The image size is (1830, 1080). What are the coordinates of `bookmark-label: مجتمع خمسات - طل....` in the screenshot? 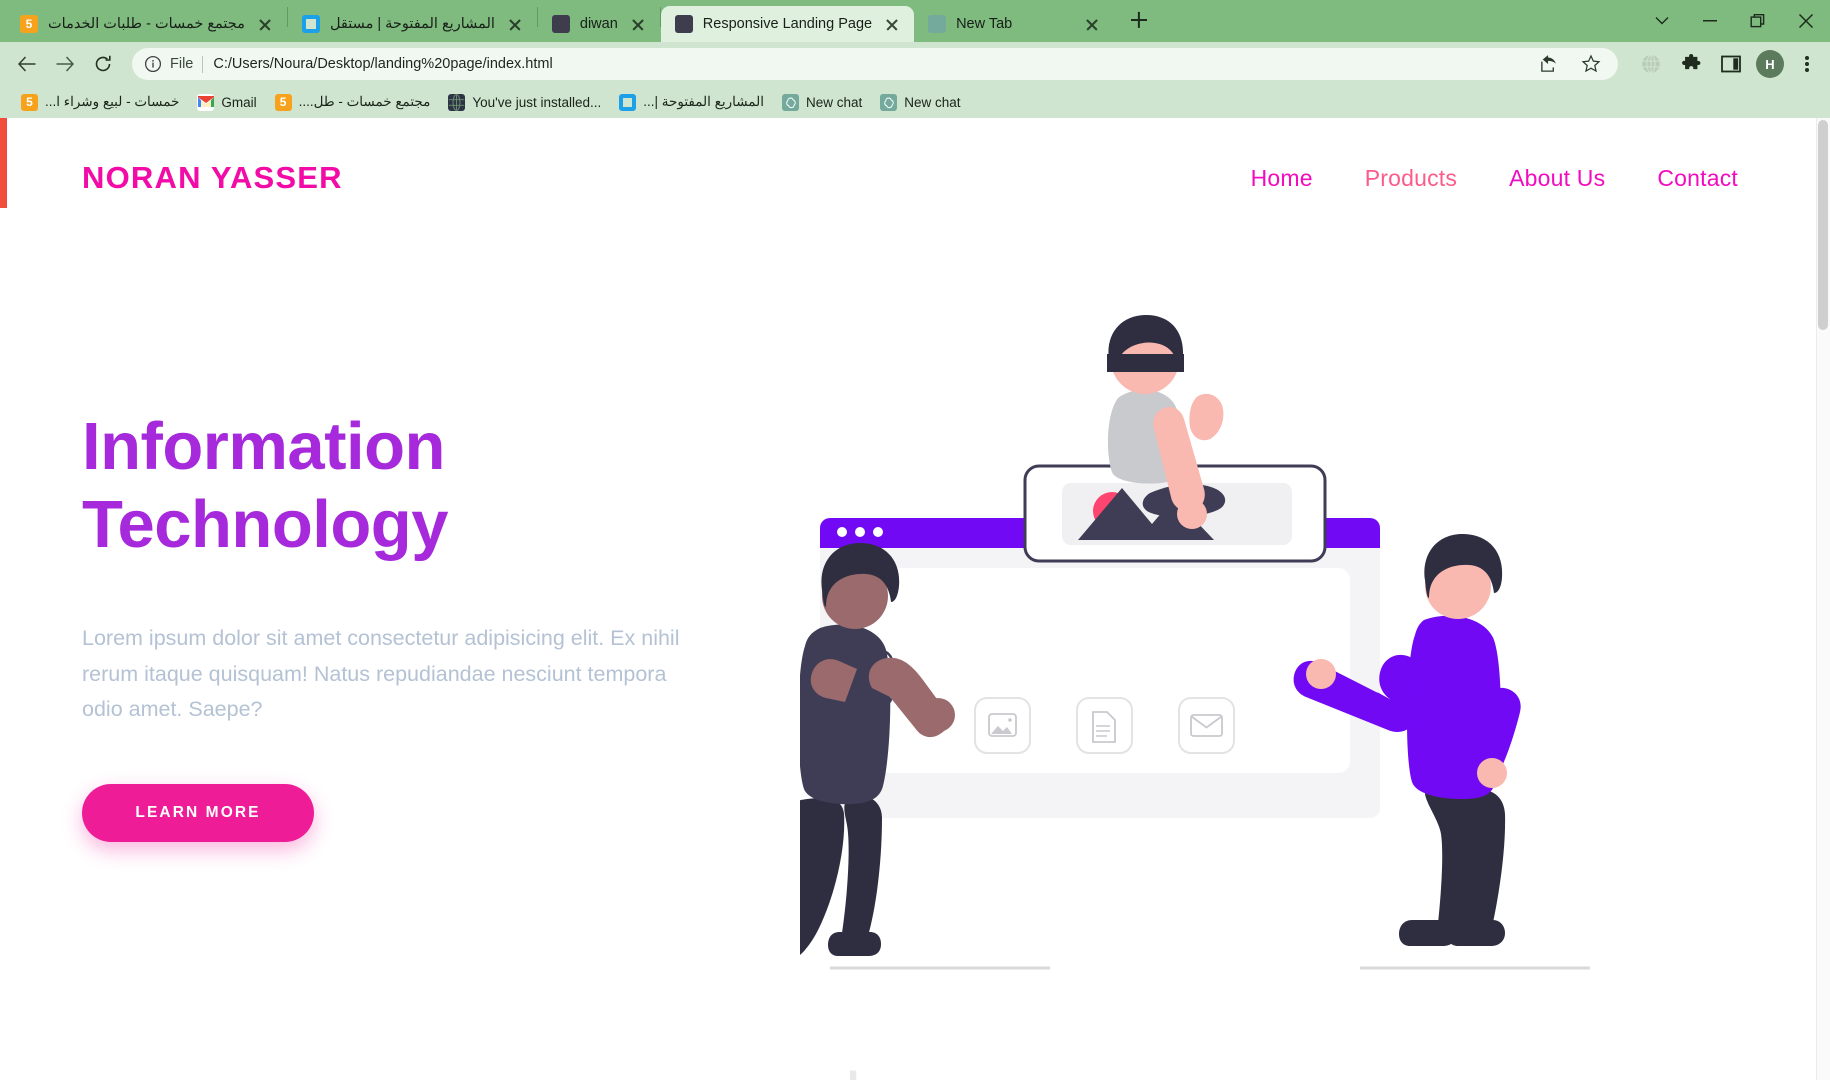 It's located at (364, 101).